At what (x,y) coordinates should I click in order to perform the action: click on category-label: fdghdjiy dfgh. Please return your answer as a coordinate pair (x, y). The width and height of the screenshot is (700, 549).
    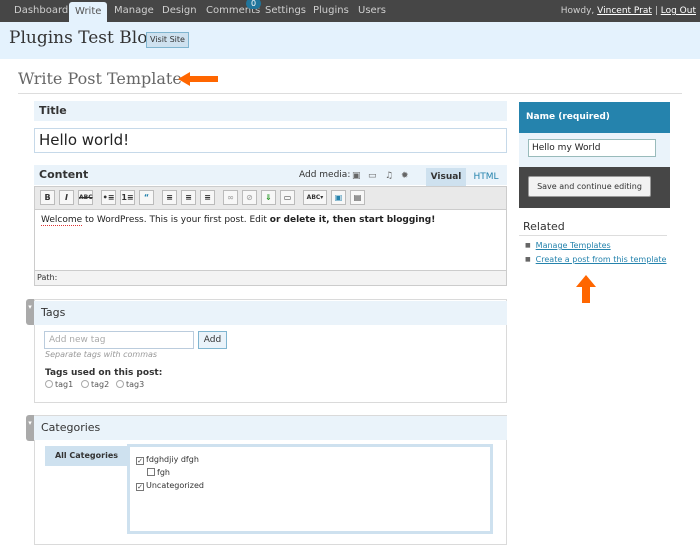
    Looking at the image, I should click on (172, 459).